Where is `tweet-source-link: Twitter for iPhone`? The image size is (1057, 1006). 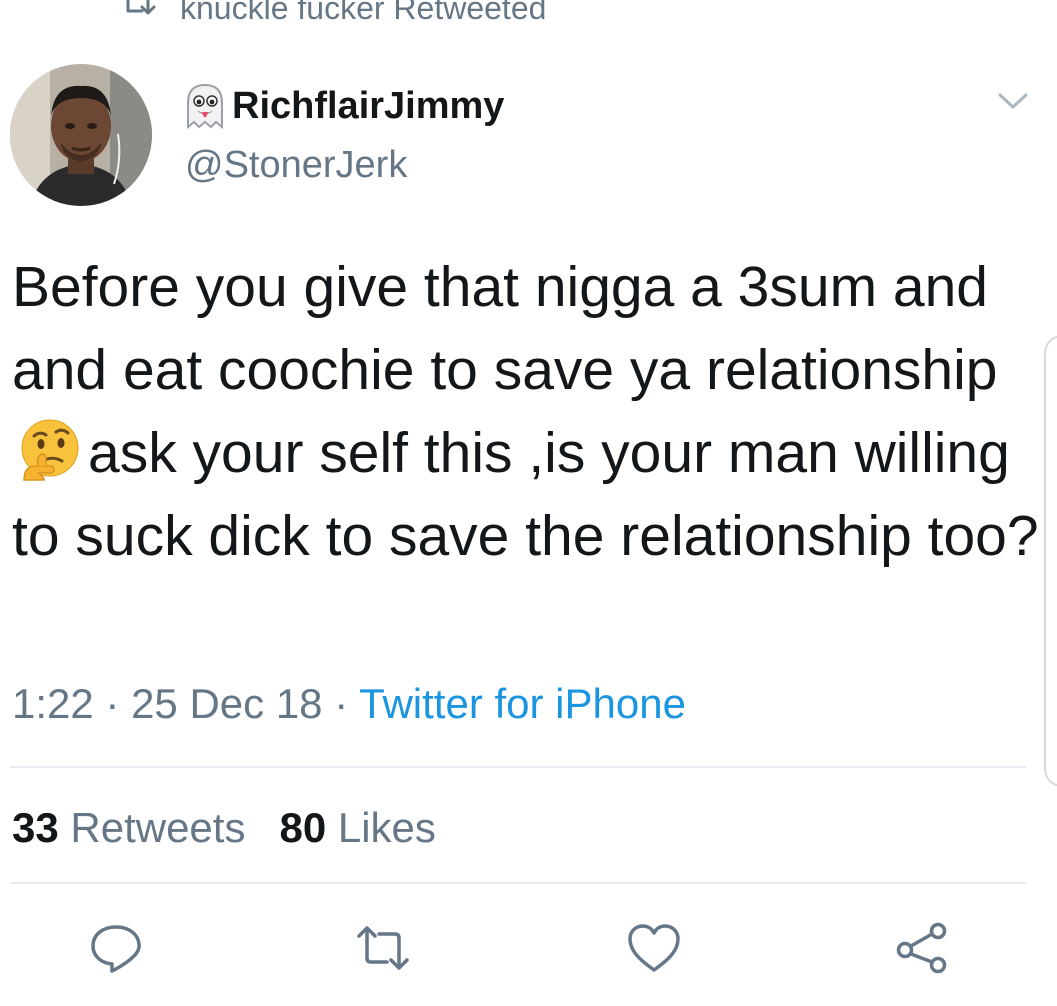
tweet-source-link: Twitter for iPhone is located at coordinates (522, 703).